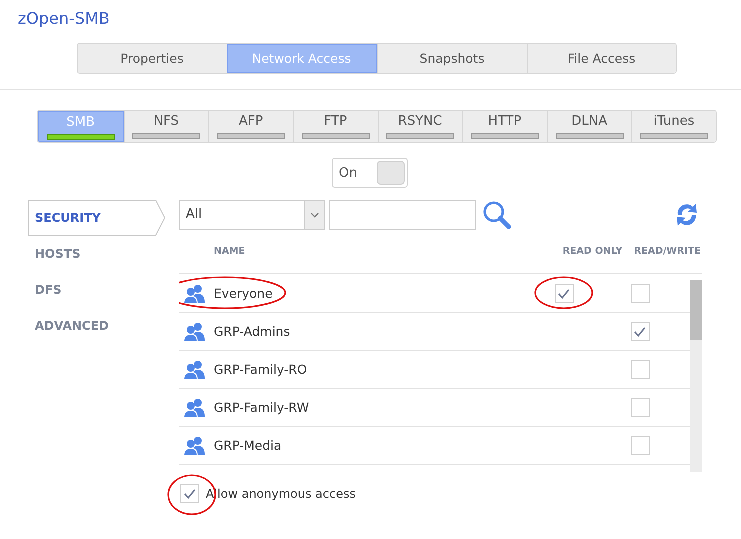 Image resolution: width=741 pixels, height=539 pixels. What do you see at coordinates (64, 19) in the screenshot?
I see `page-title: zOpen-SMB` at bounding box center [64, 19].